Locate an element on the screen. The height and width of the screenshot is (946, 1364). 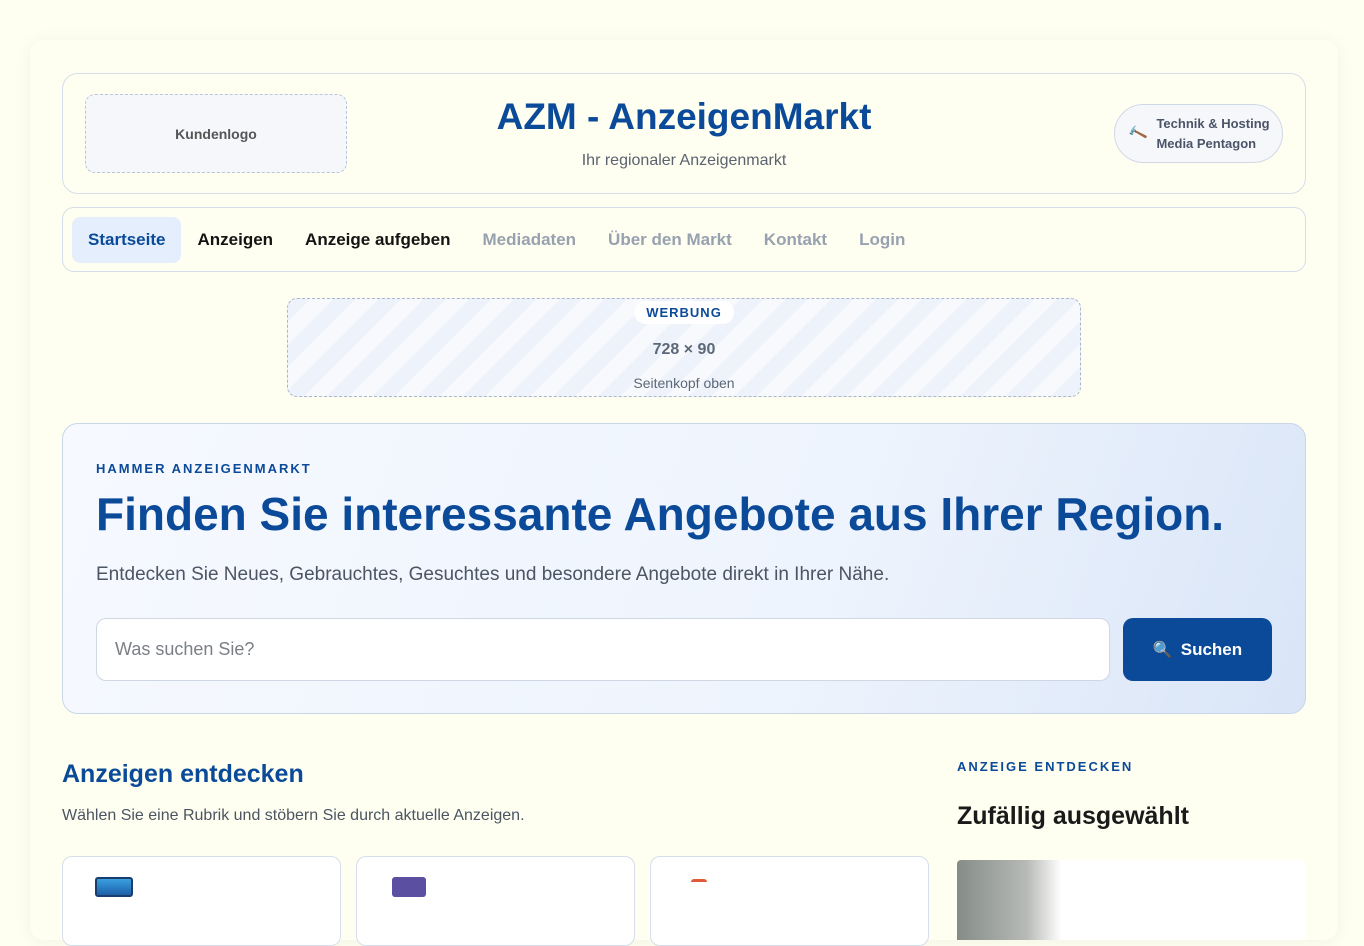
hero-eyebrow: HAMMER ANZEIGENMARKT is located at coordinates (204, 468).